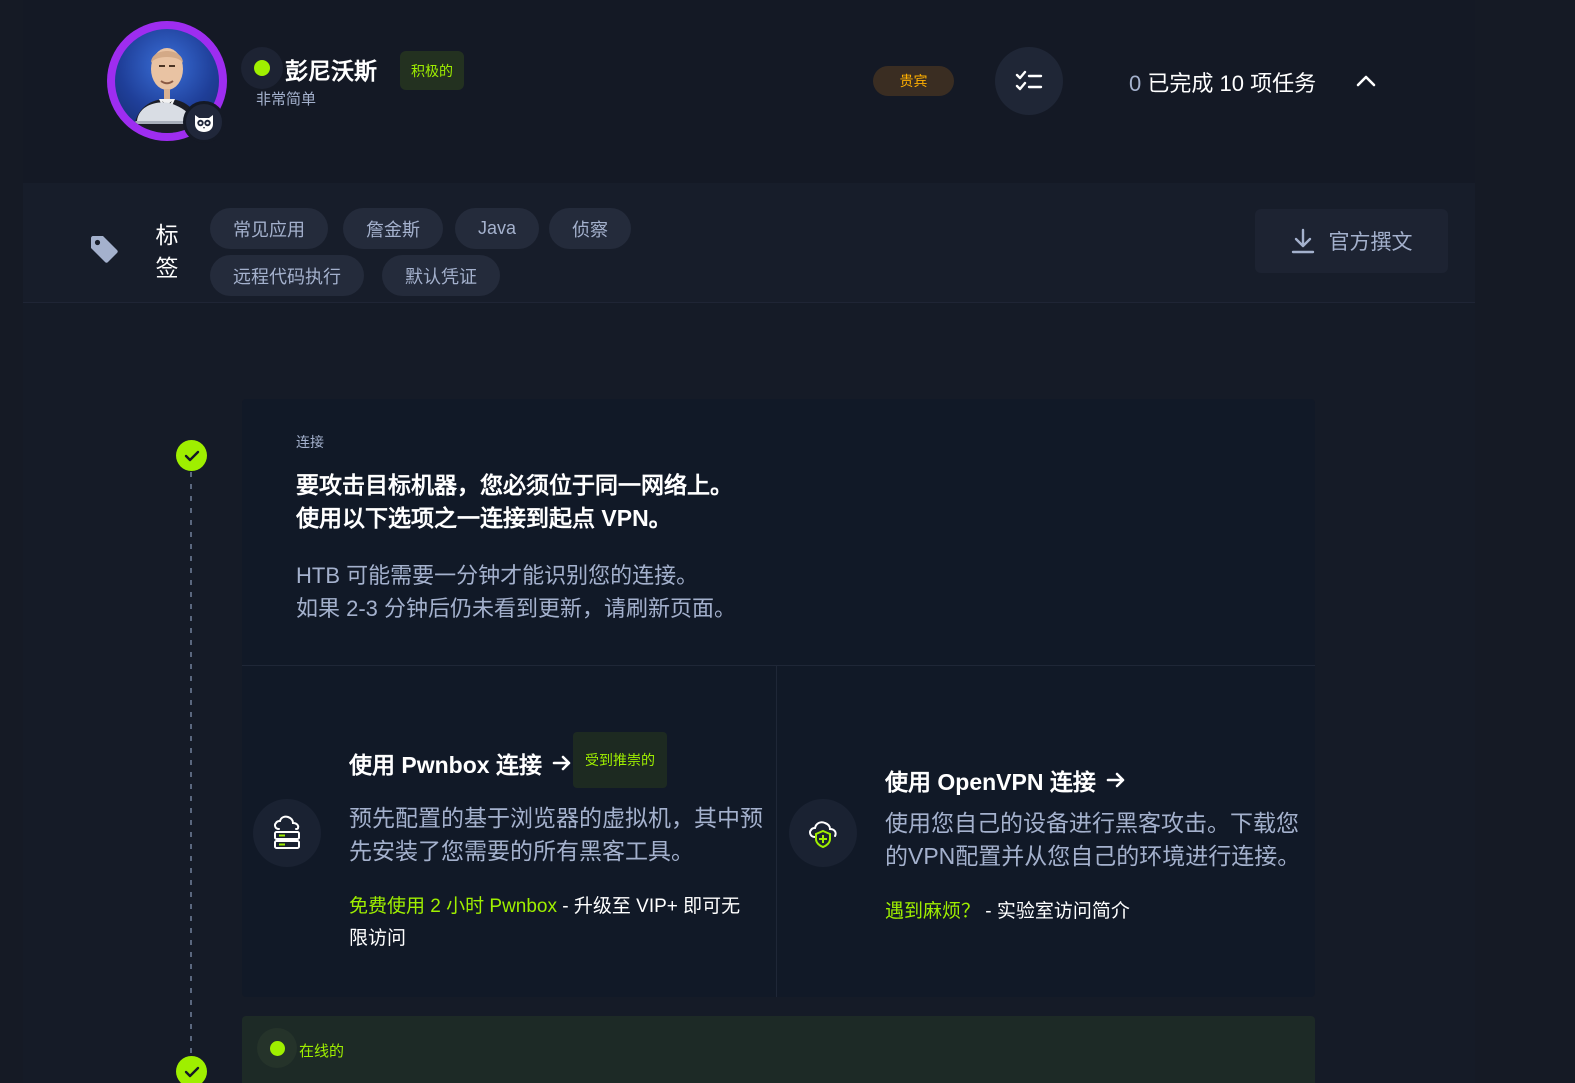 The width and height of the screenshot is (1575, 1083). Describe the element at coordinates (287, 275) in the screenshot. I see `tag-pill: 远程代码执行` at that location.